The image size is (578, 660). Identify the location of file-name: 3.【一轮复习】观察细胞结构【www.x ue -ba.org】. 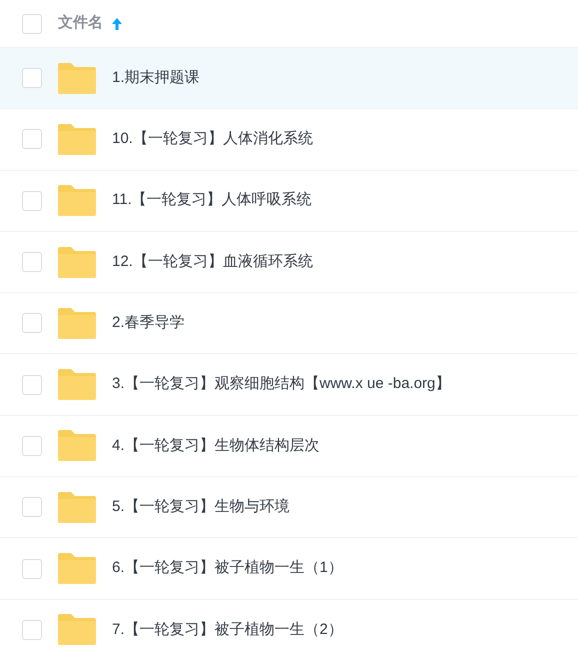
(281, 384).